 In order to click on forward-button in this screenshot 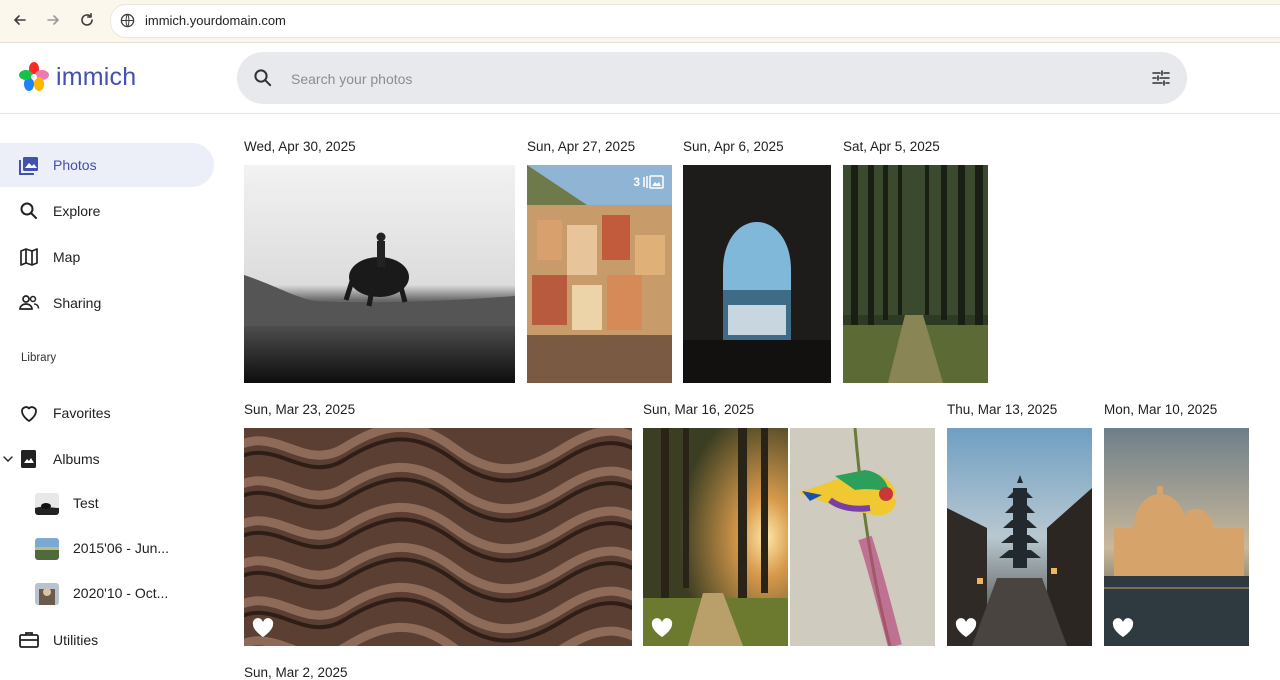, I will do `click(53, 20)`.